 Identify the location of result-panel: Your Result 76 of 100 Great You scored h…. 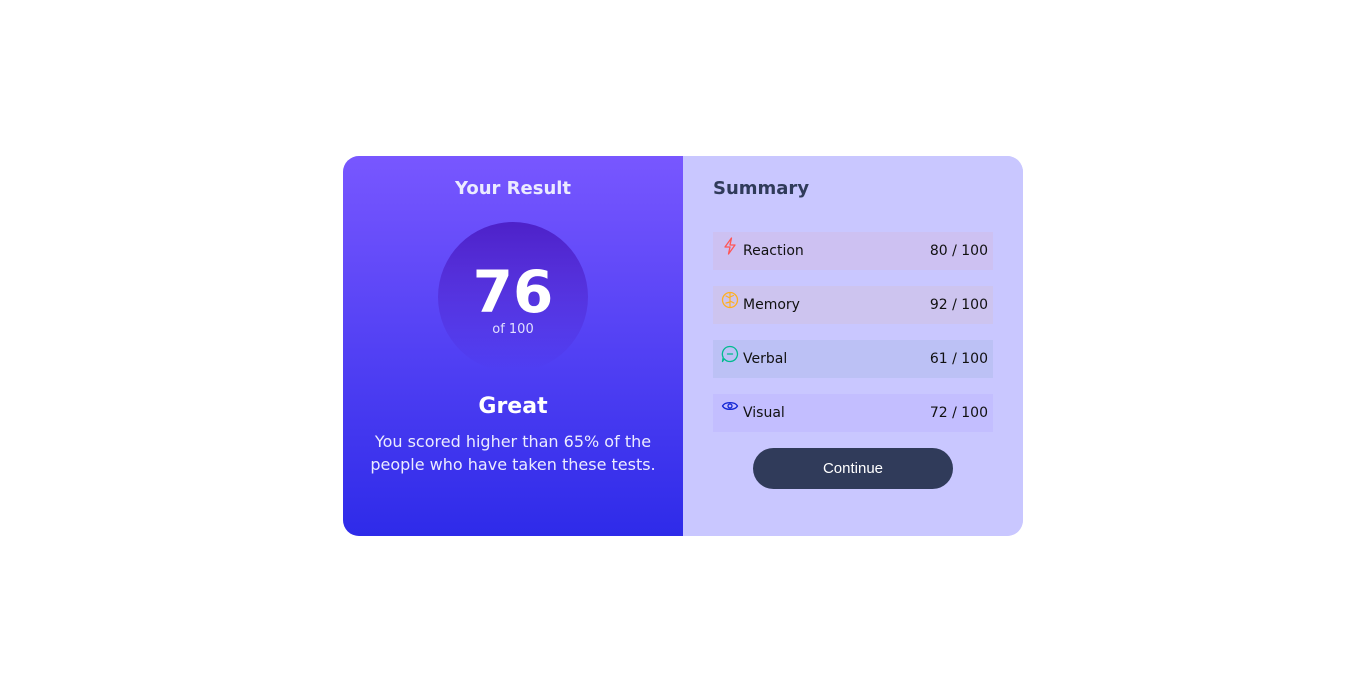
(513, 346).